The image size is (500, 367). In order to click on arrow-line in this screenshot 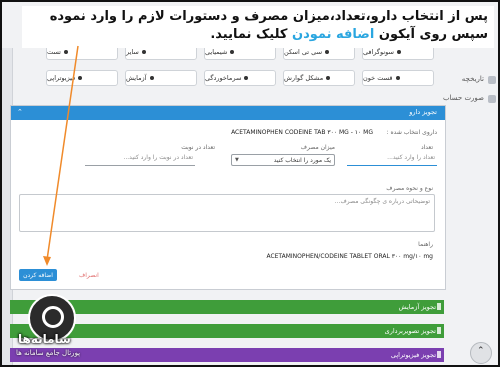, I will do `click(62, 153)`.